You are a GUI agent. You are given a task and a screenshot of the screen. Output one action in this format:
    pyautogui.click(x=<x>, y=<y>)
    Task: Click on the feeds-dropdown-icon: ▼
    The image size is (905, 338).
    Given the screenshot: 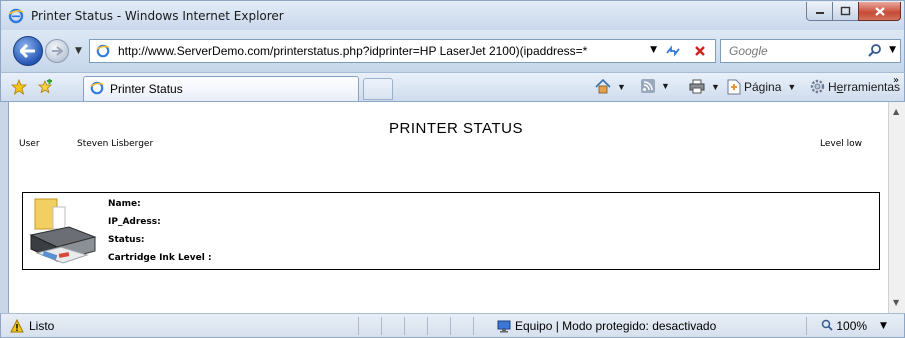 What is the action you would take?
    pyautogui.click(x=665, y=86)
    